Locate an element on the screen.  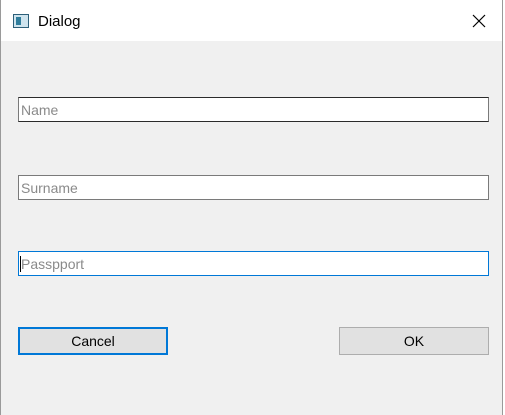
cancel-button-label: Cancel is located at coordinates (93, 341).